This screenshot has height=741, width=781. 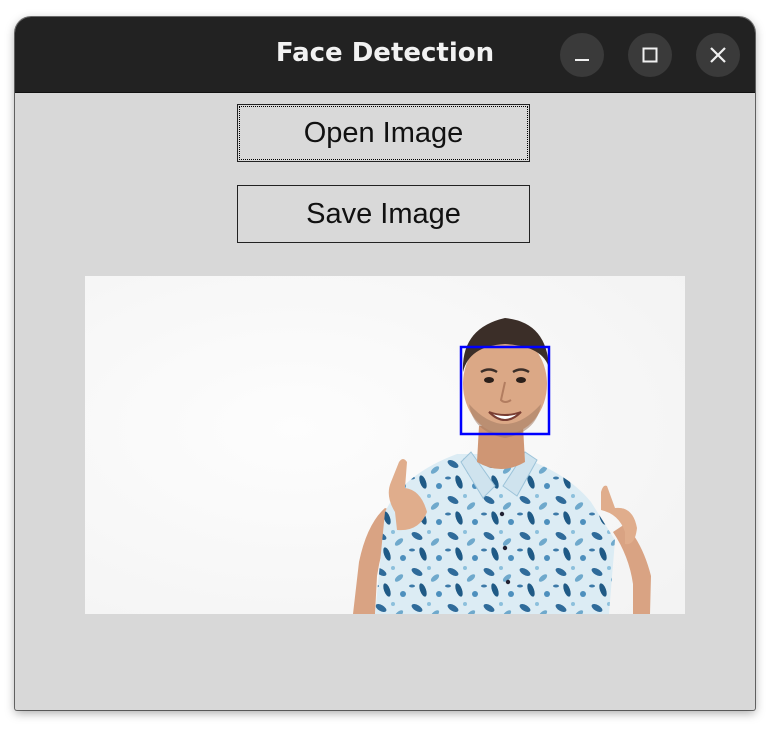 What do you see at coordinates (582, 60) in the screenshot?
I see `minimize-icon` at bounding box center [582, 60].